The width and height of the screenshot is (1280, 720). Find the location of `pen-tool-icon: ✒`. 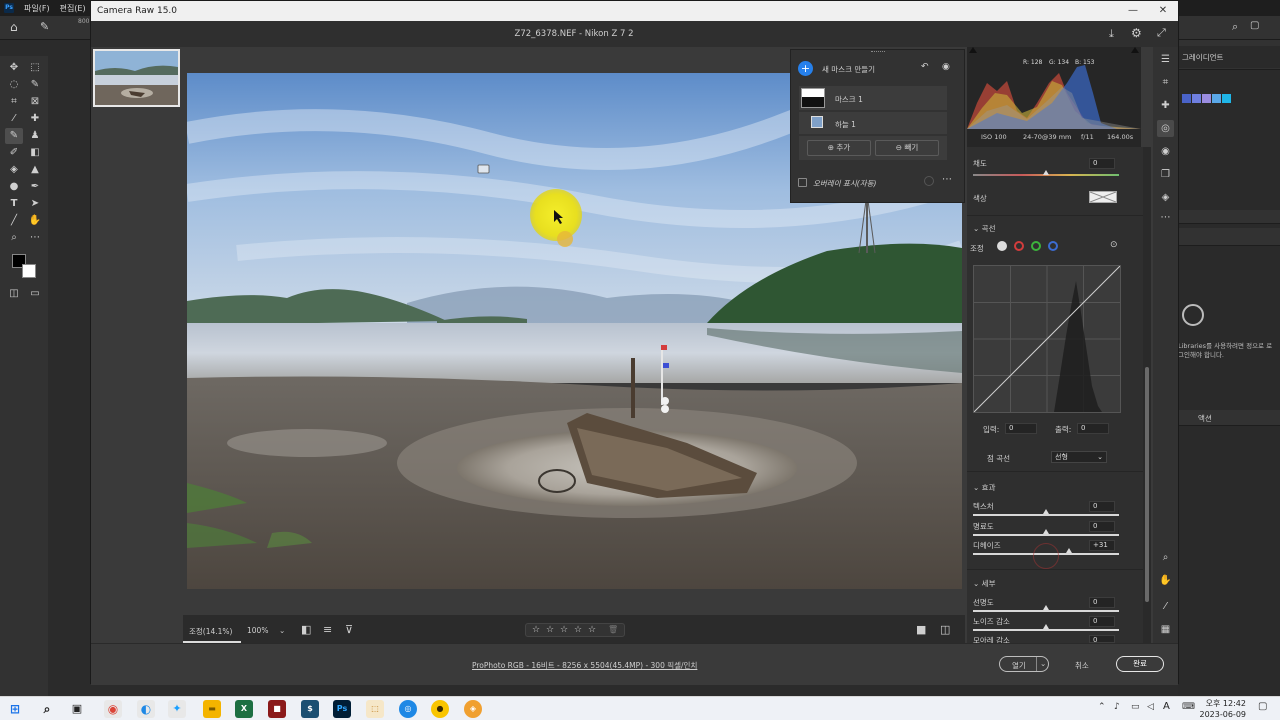

pen-tool-icon: ✒ is located at coordinates (35, 187).